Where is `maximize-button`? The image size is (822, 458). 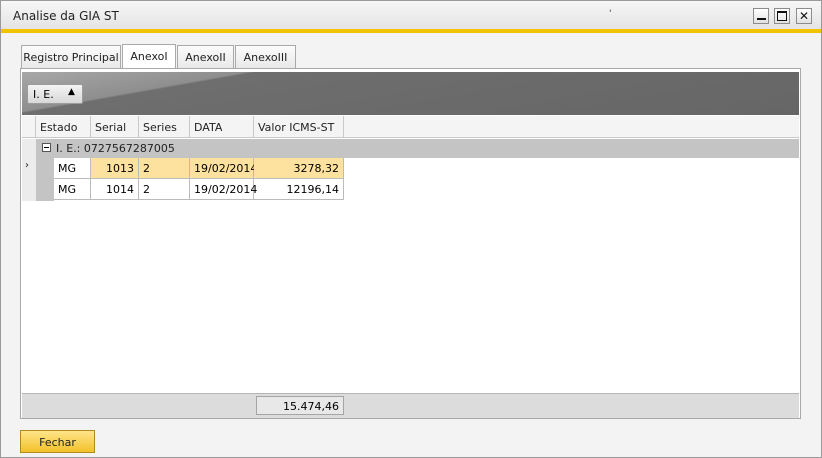
maximize-button is located at coordinates (782, 16).